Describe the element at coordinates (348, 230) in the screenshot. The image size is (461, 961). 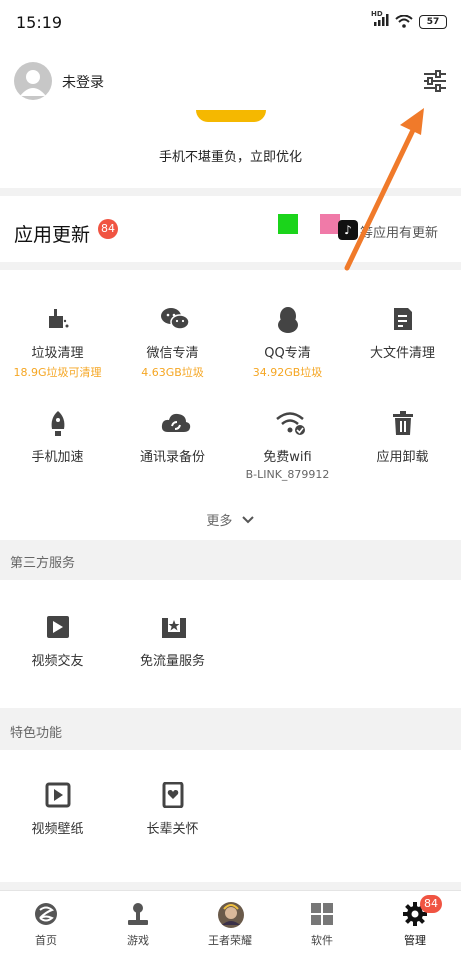
I see `tiktok-icon: ♪` at that location.